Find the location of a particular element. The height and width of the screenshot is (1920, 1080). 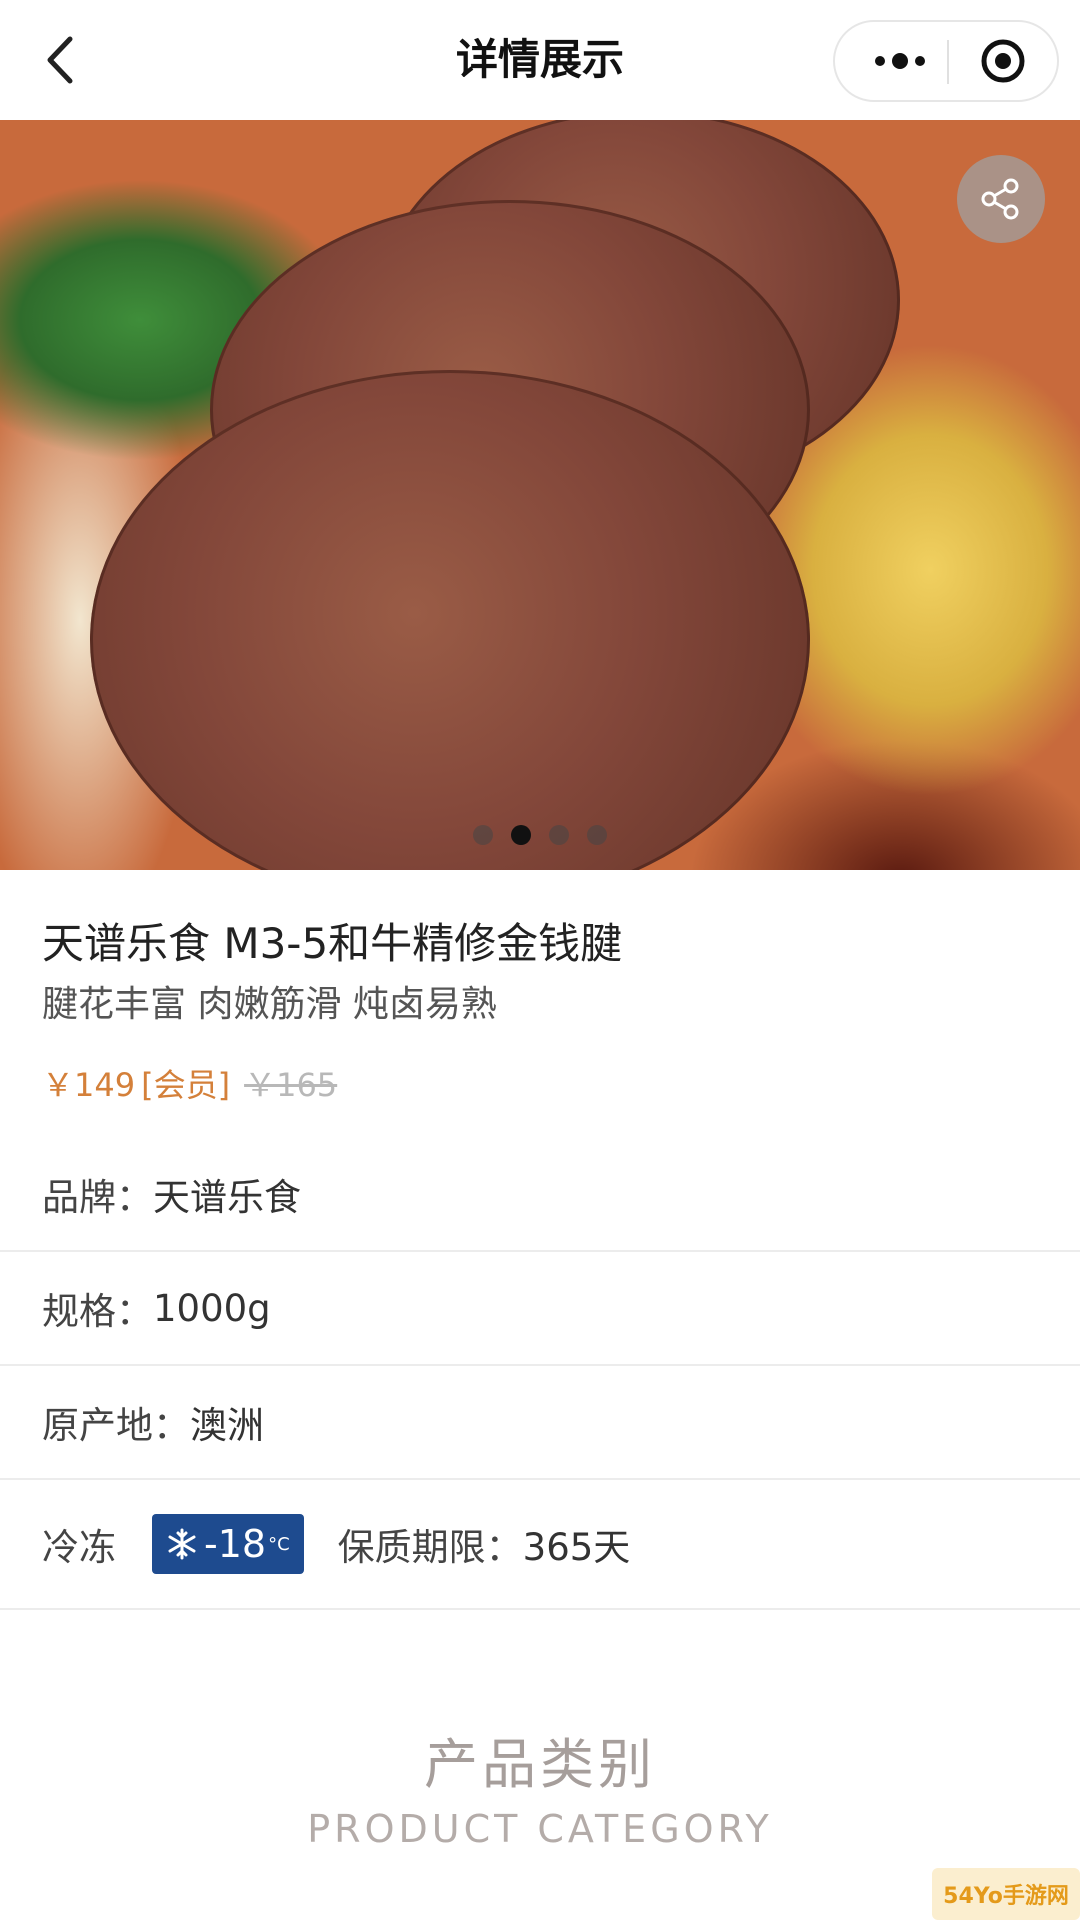

storage-row: 冷冻 -18 °C 保质期限： 365天 is located at coordinates (540, 1545).